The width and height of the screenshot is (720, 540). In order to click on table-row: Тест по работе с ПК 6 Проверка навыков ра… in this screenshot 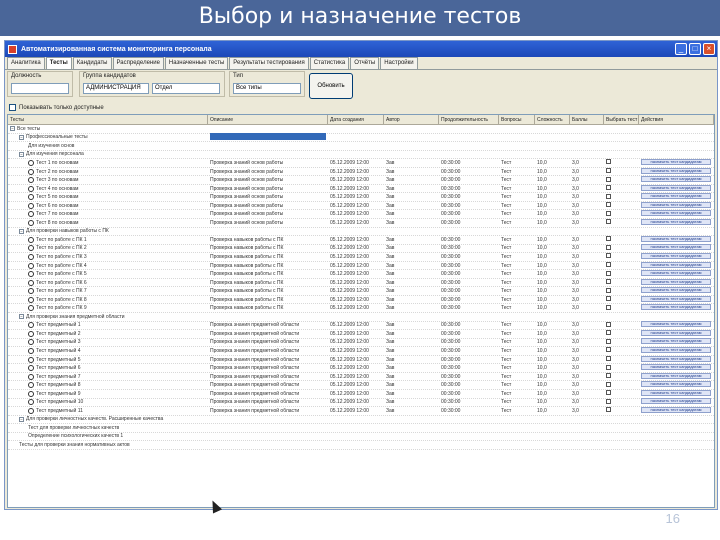, I will do `click(361, 283)`.